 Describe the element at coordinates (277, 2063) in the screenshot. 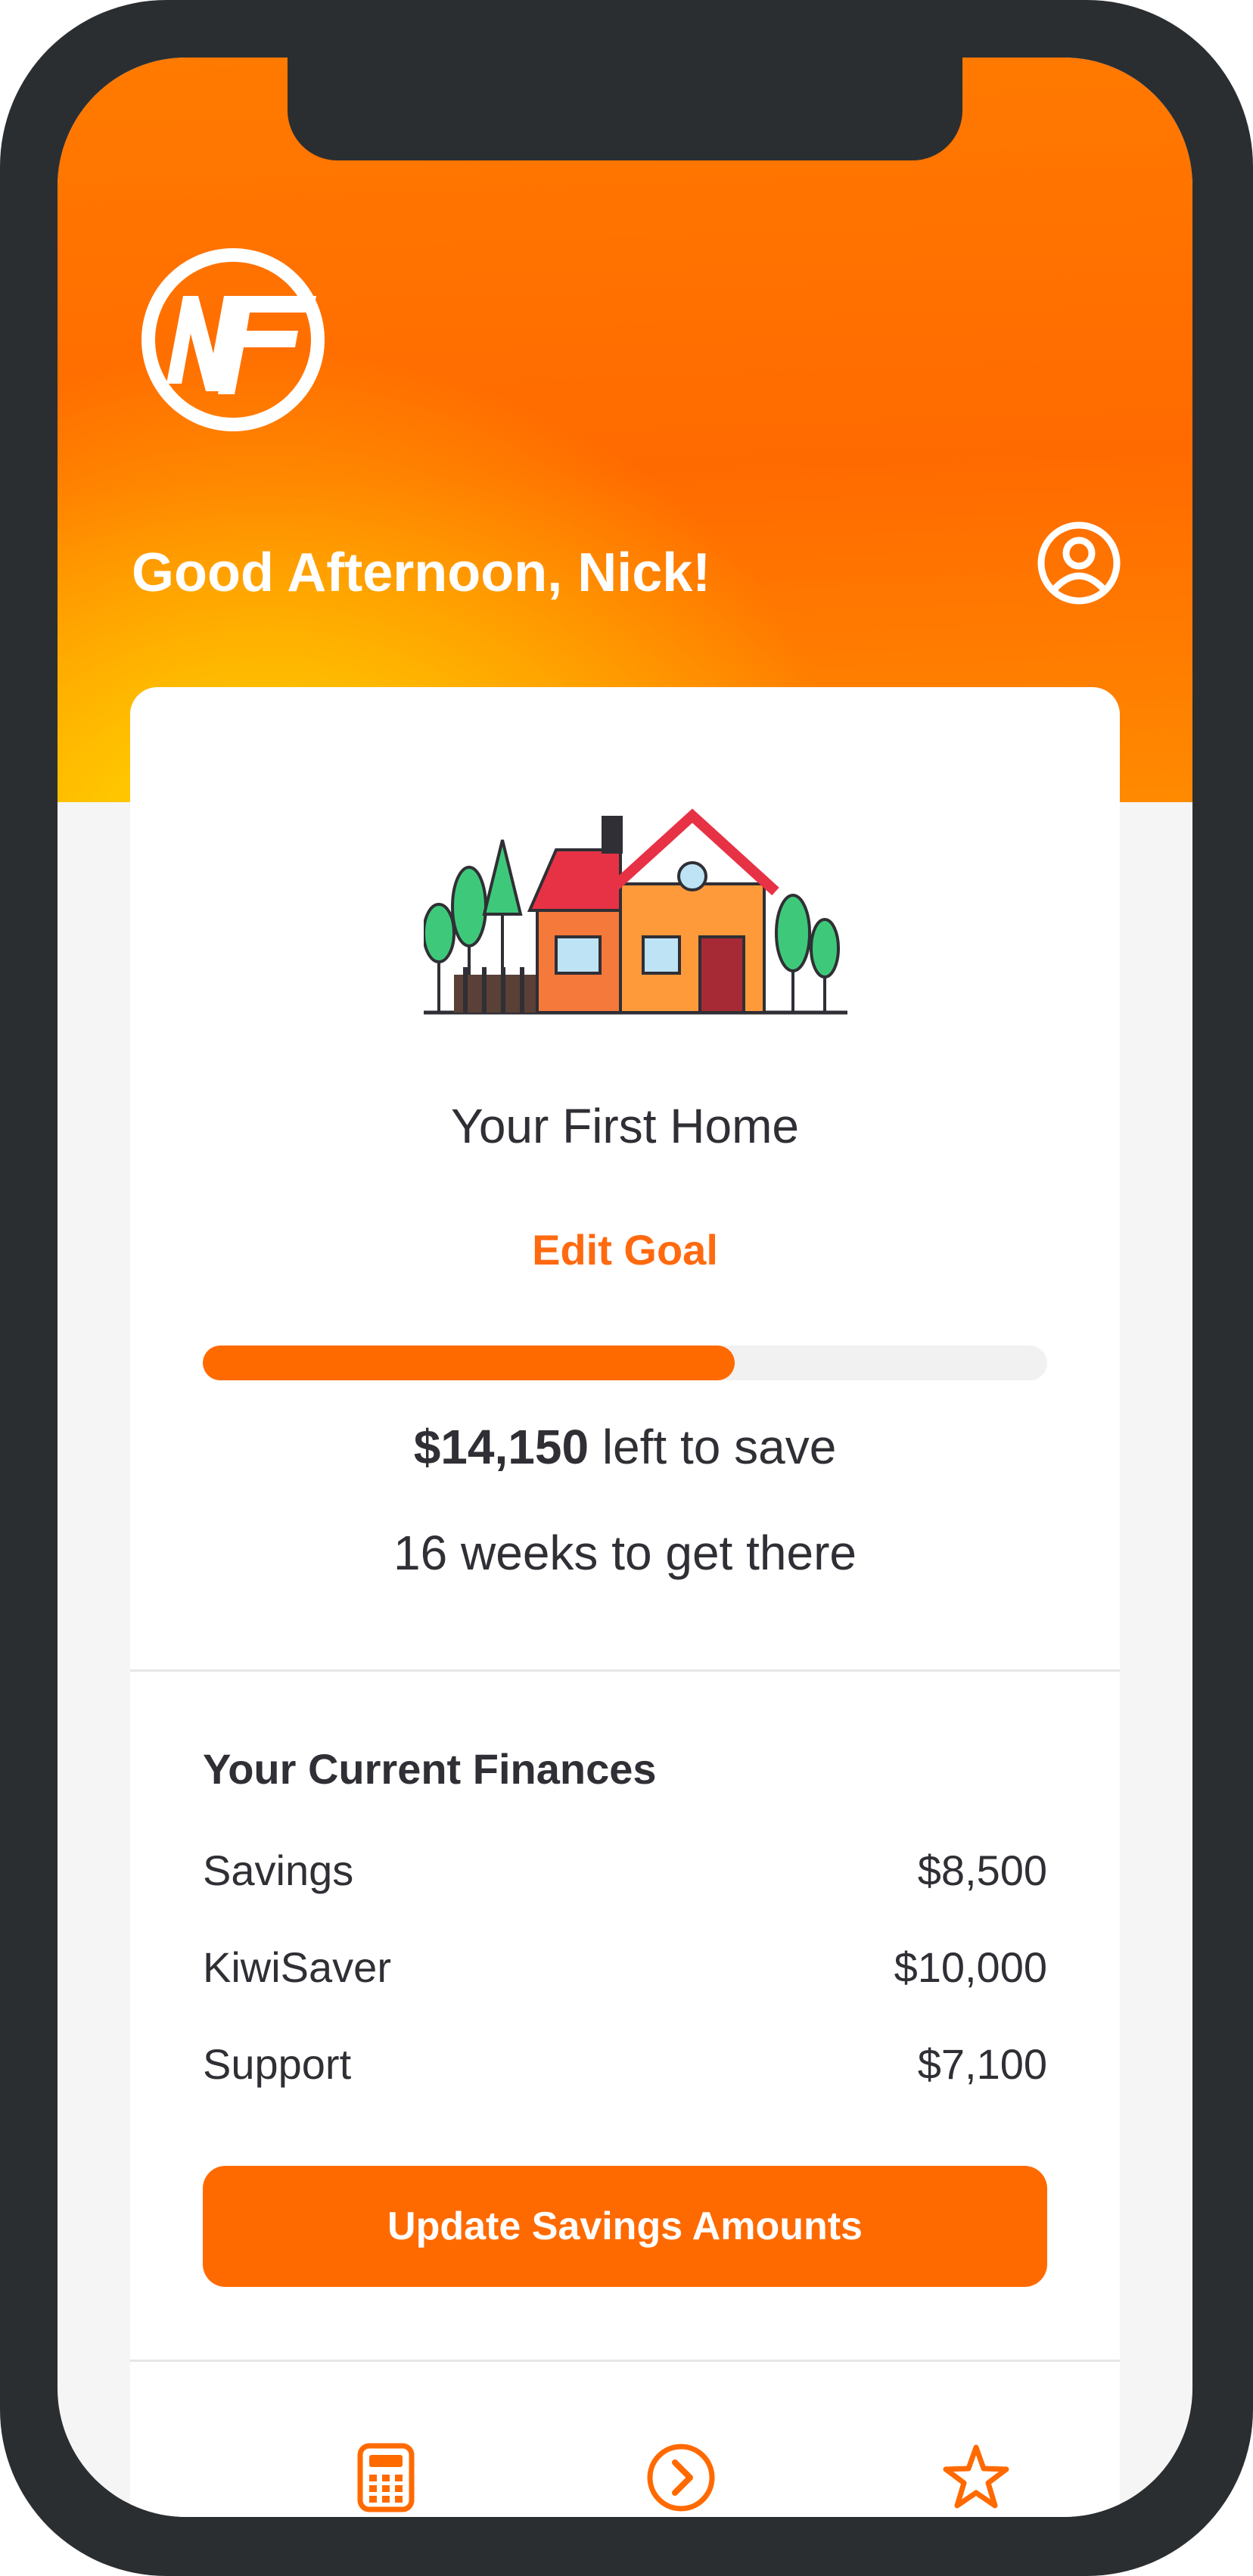

I see `finance-label: Support` at that location.